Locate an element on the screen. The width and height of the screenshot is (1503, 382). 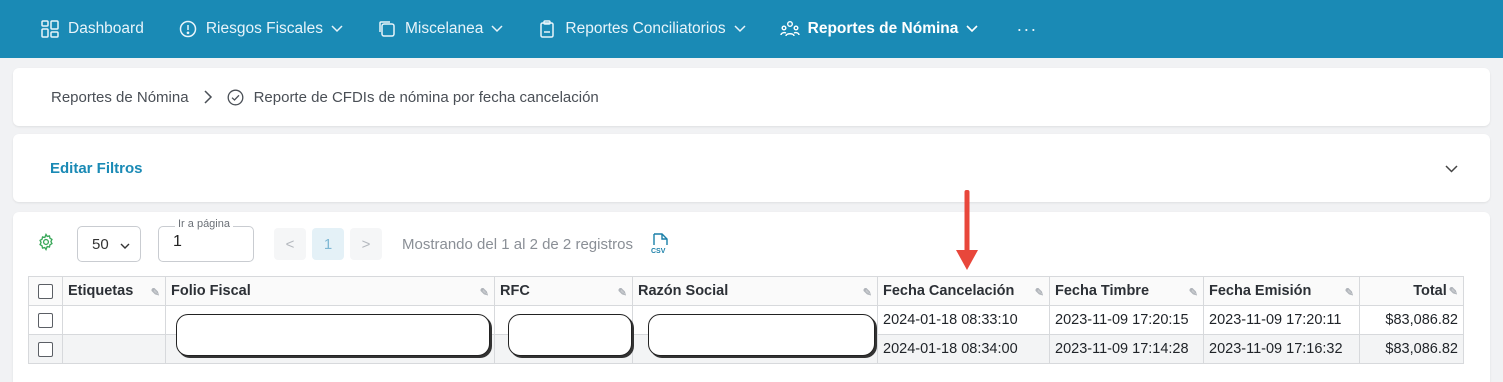
nav-reportes-nomina: Reportes de Nómina is located at coordinates (879, 29).